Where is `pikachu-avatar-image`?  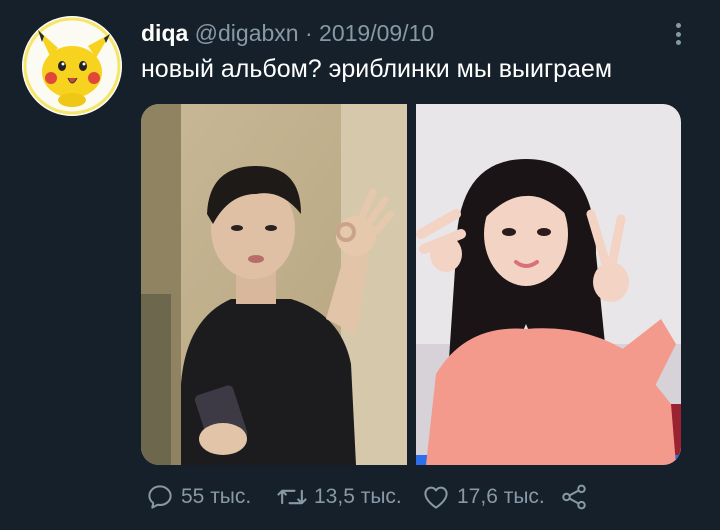
pikachu-avatar-image is located at coordinates (72, 66).